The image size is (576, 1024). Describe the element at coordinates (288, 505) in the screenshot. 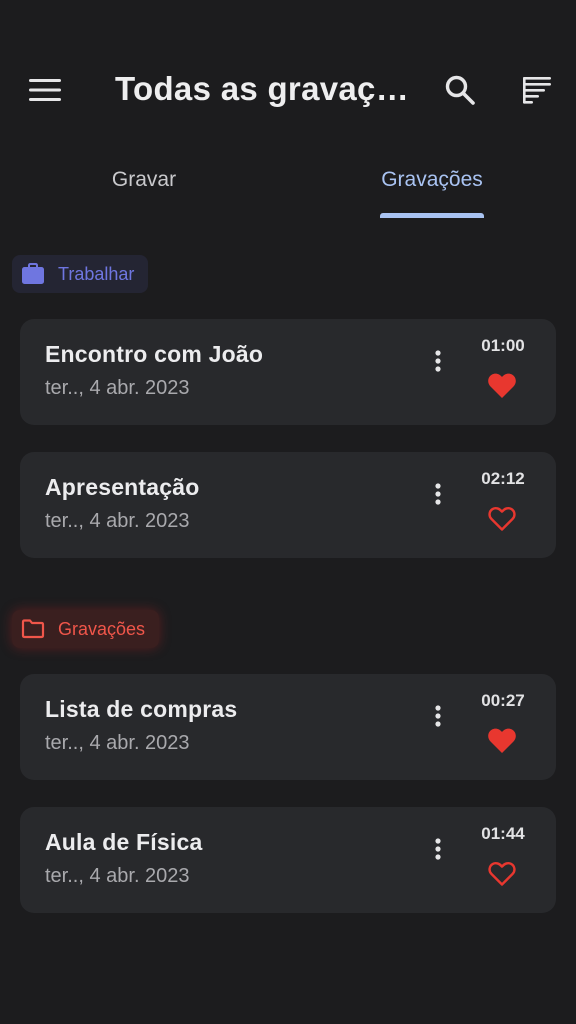

I see `recording-card: Apresentação ter.., 4 abr. 2023 02:12` at that location.